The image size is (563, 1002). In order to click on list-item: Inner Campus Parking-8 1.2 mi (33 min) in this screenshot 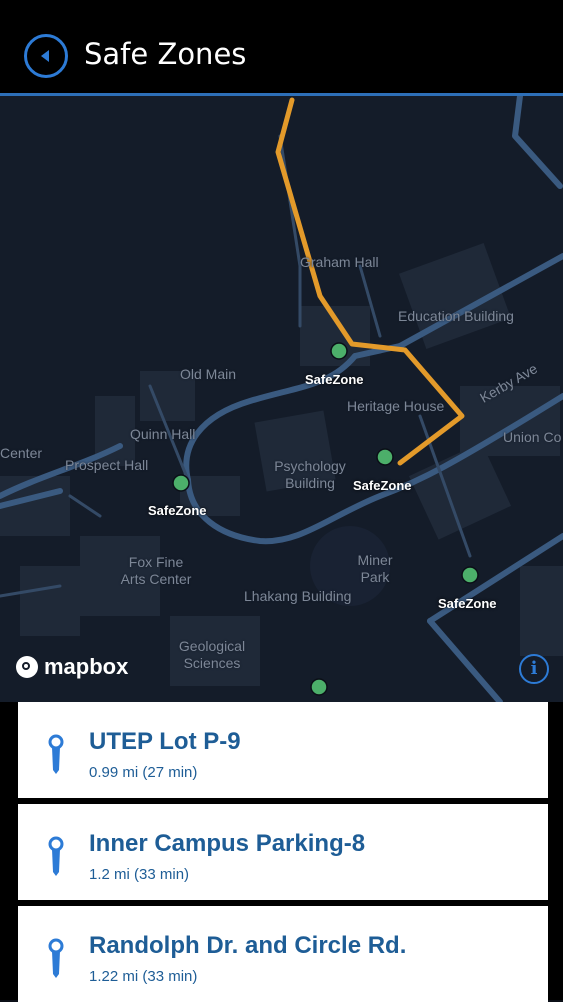, I will do `click(283, 852)`.